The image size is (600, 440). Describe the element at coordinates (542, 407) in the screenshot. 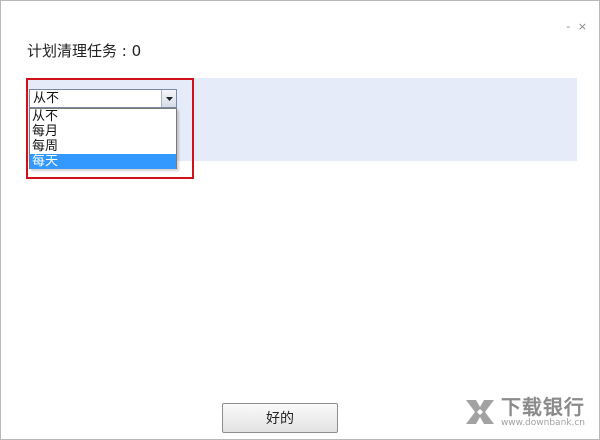

I see `watermark-name: 下载银行` at that location.